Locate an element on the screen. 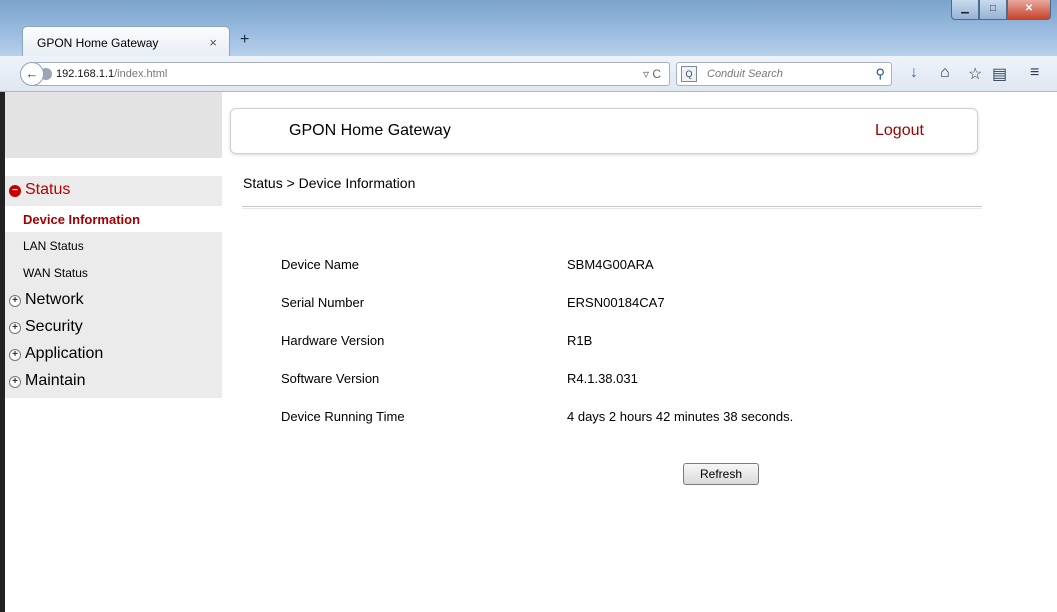 This screenshot has height=612, width=1057. info-label: Device Running Time is located at coordinates (343, 416).